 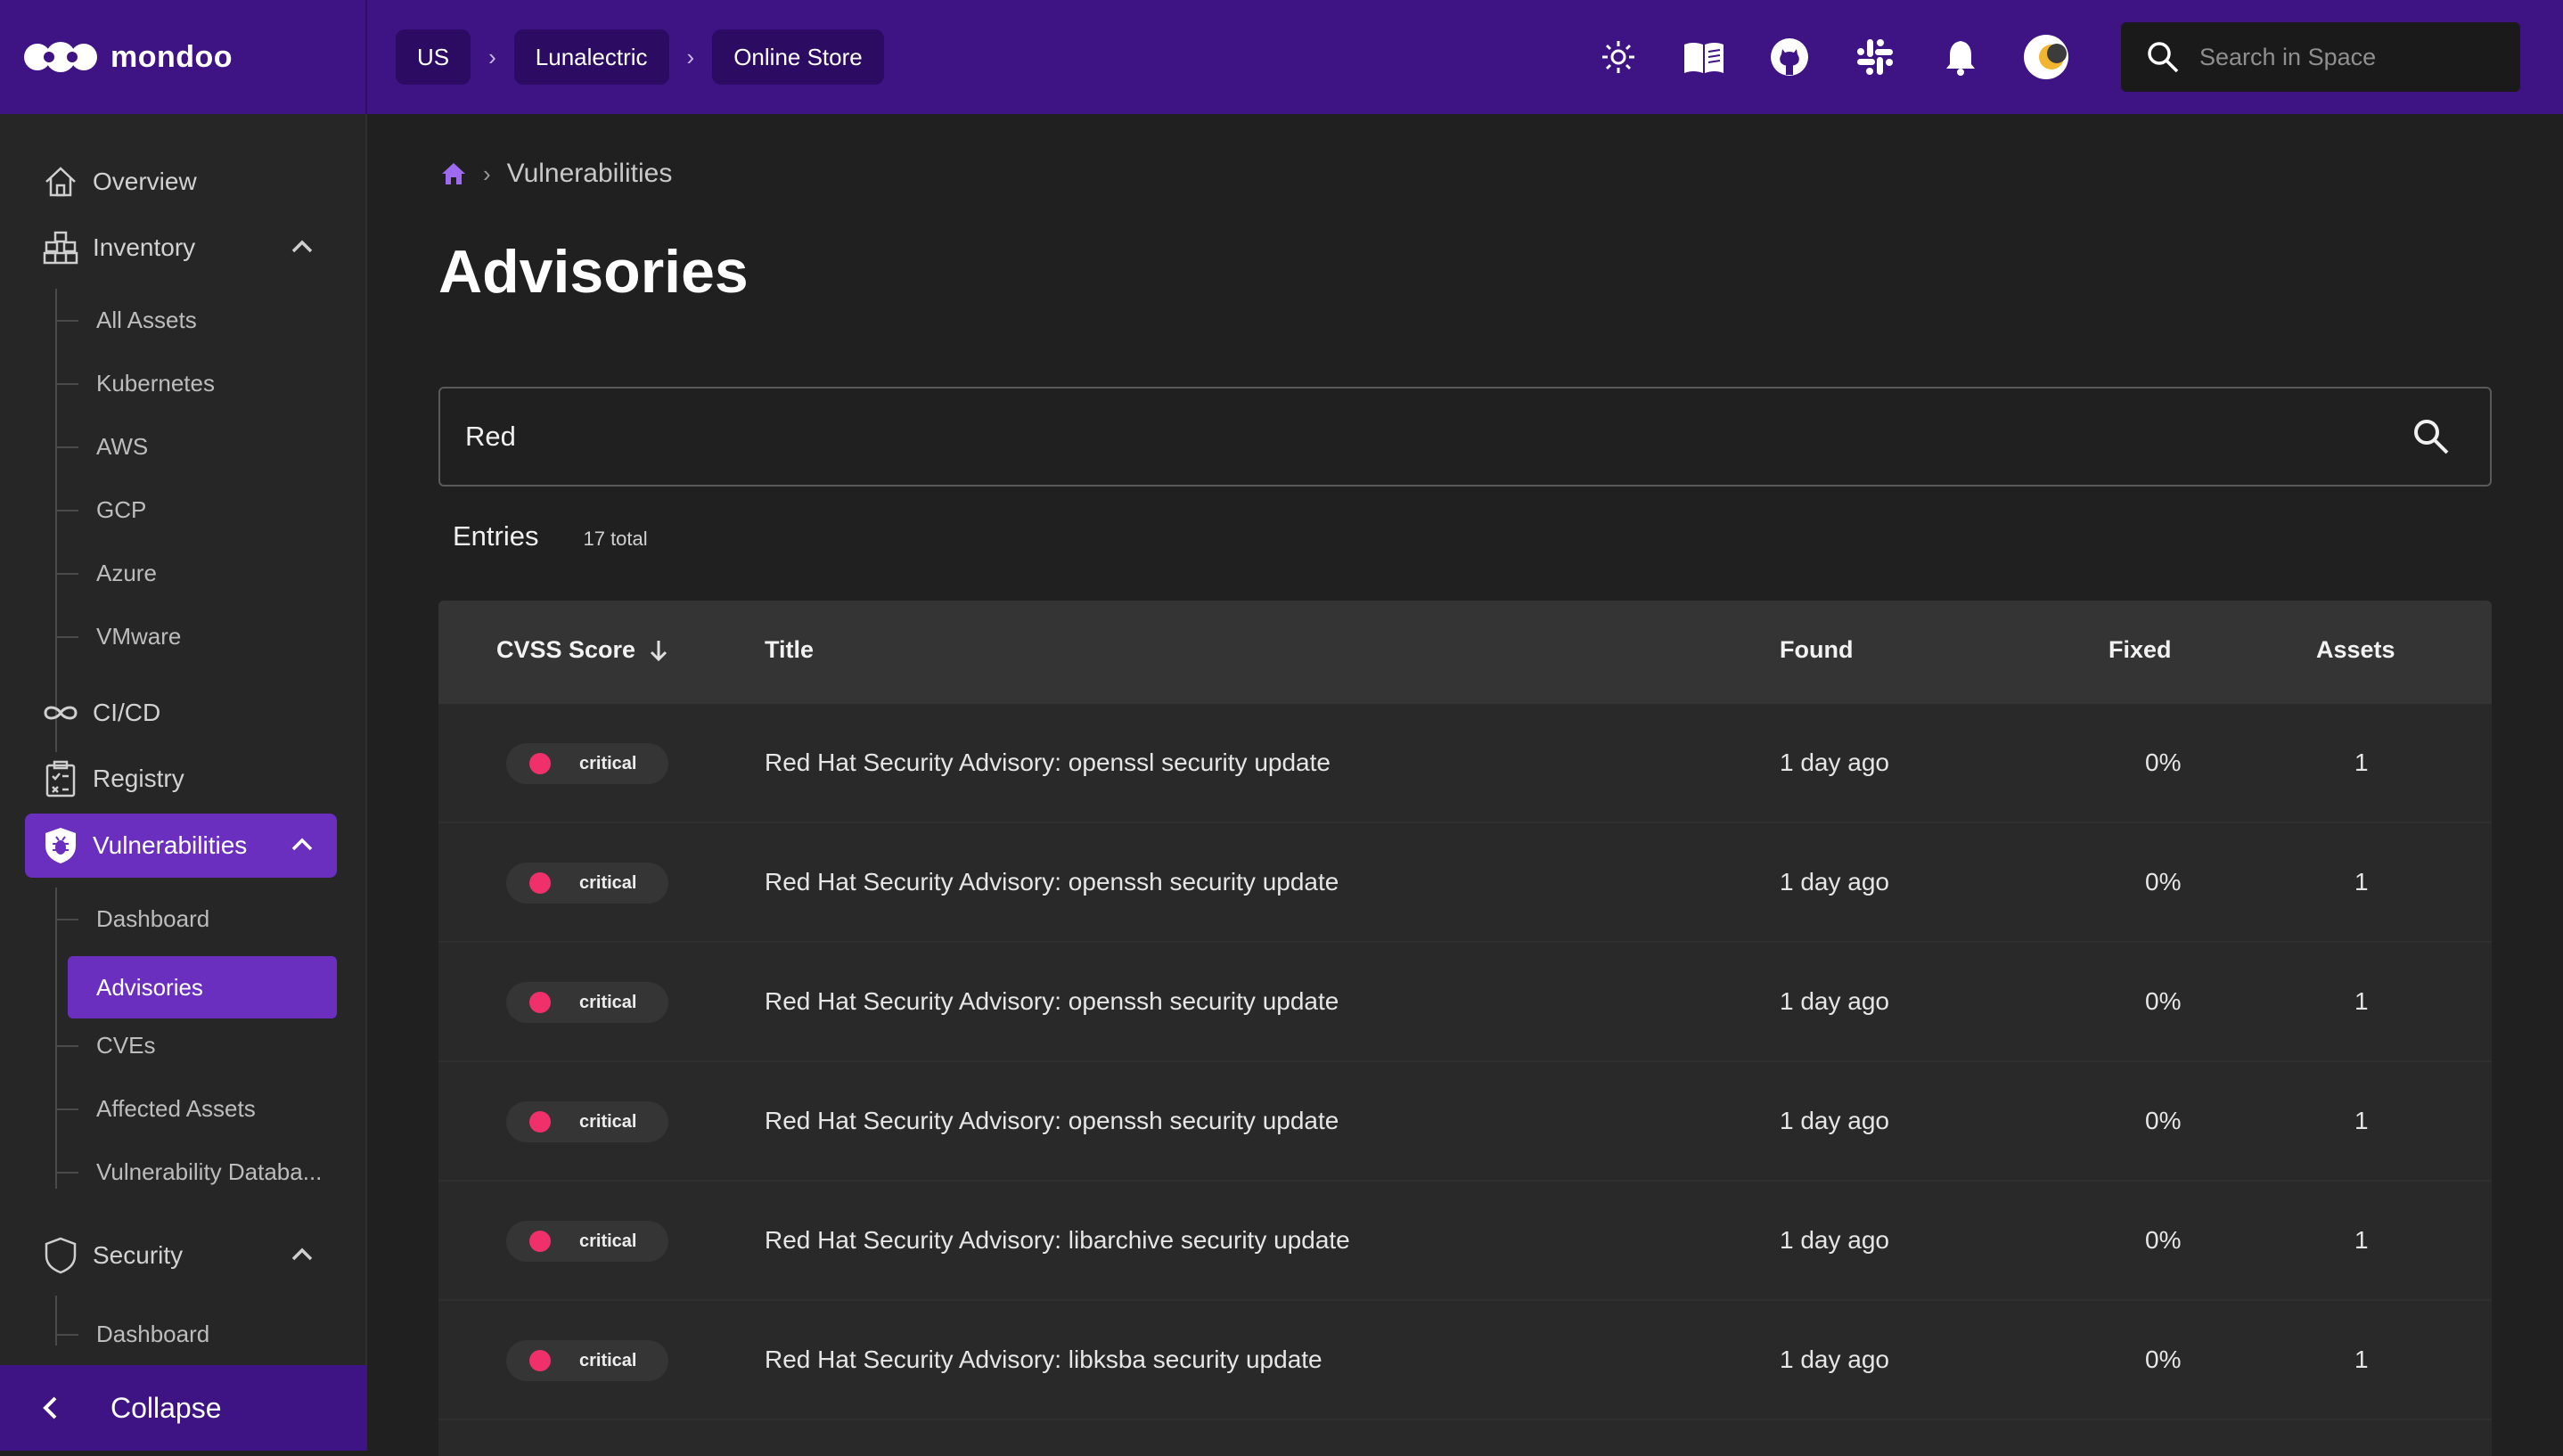 What do you see at coordinates (202, 383) in the screenshot?
I see `sidebar-subitem-kubernetes: Kubernetes` at bounding box center [202, 383].